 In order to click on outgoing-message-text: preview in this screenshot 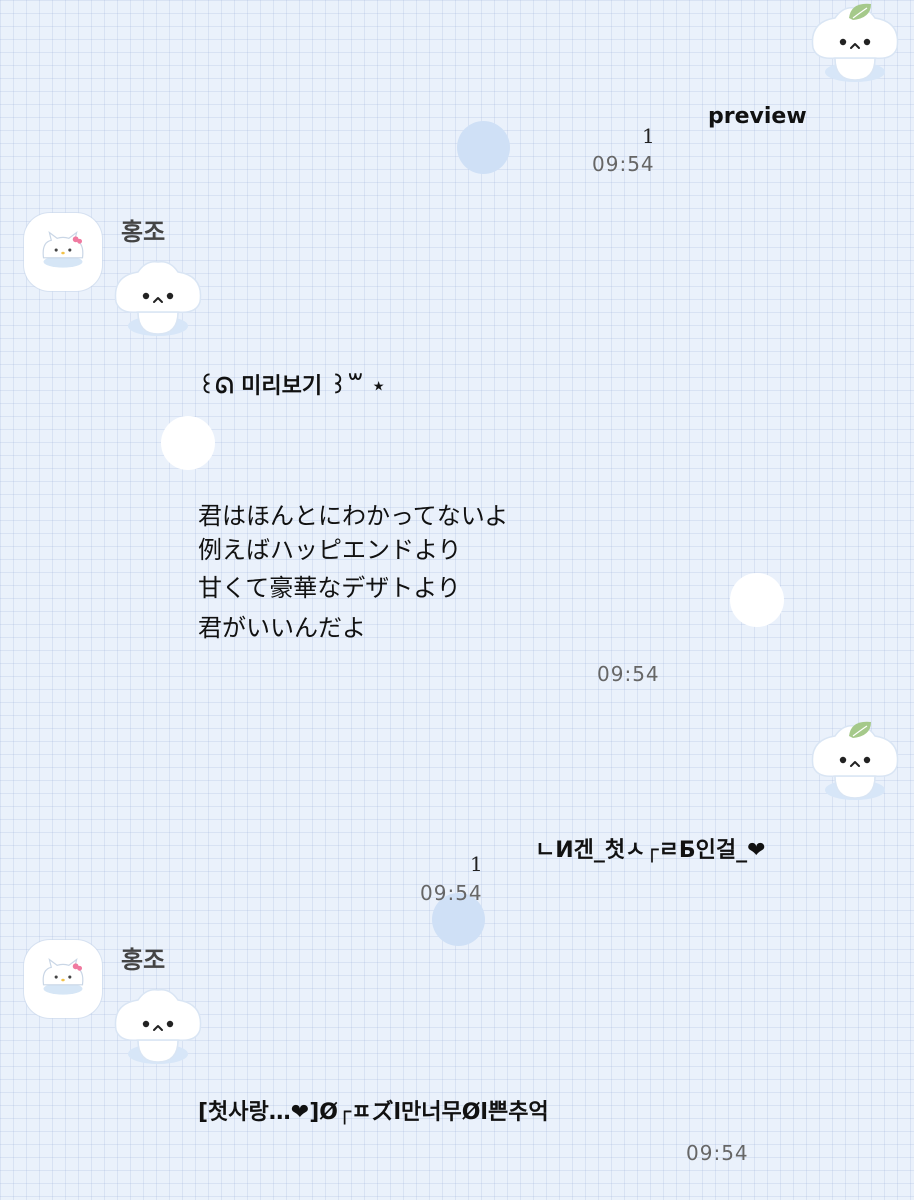, I will do `click(757, 116)`.